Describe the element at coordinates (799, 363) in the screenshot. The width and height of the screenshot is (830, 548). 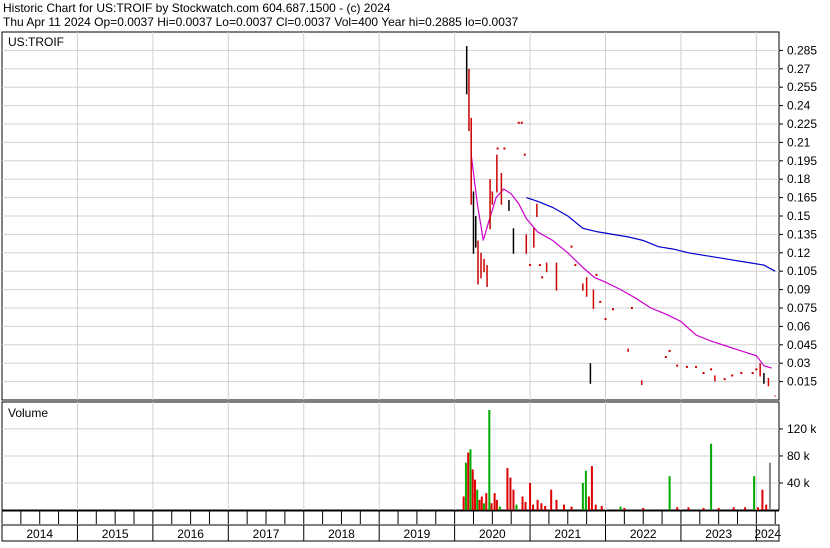
I see `price-tick-label: 0.03` at that location.